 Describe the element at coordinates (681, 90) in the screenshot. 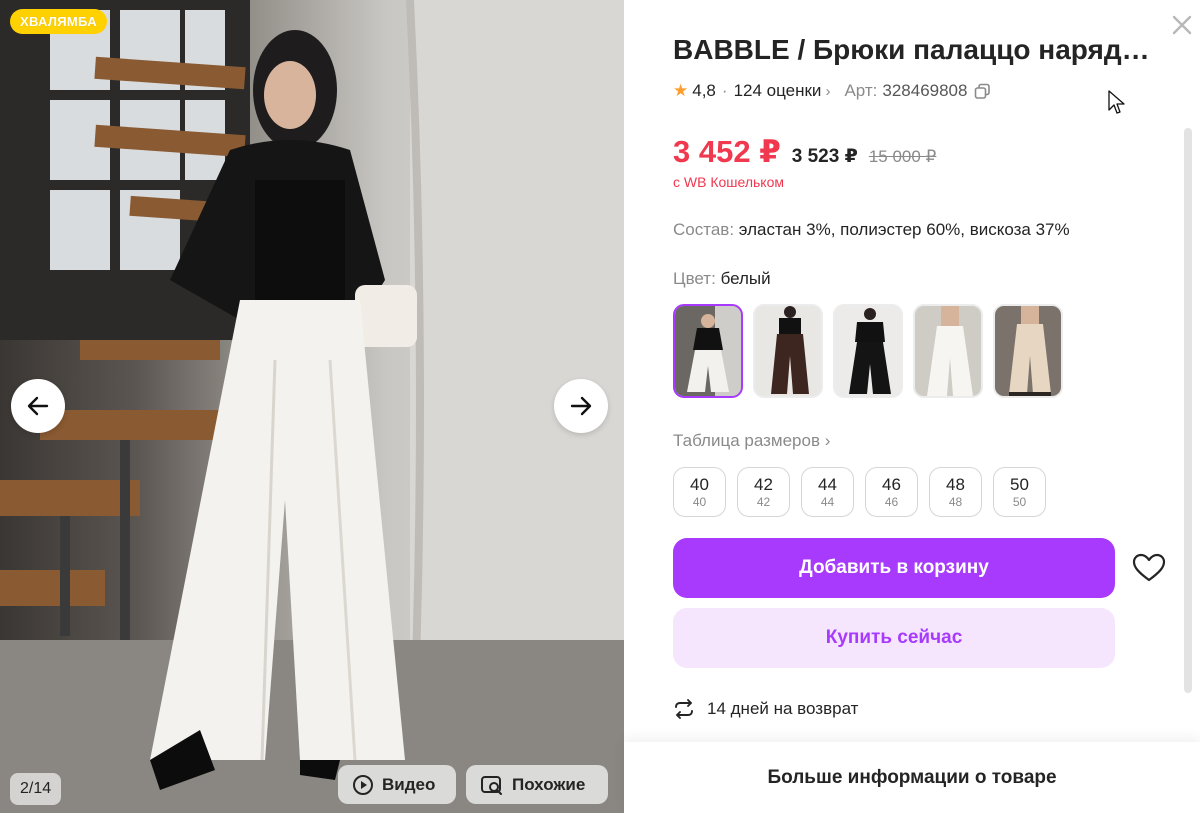

I see `star-icon: ★` at that location.